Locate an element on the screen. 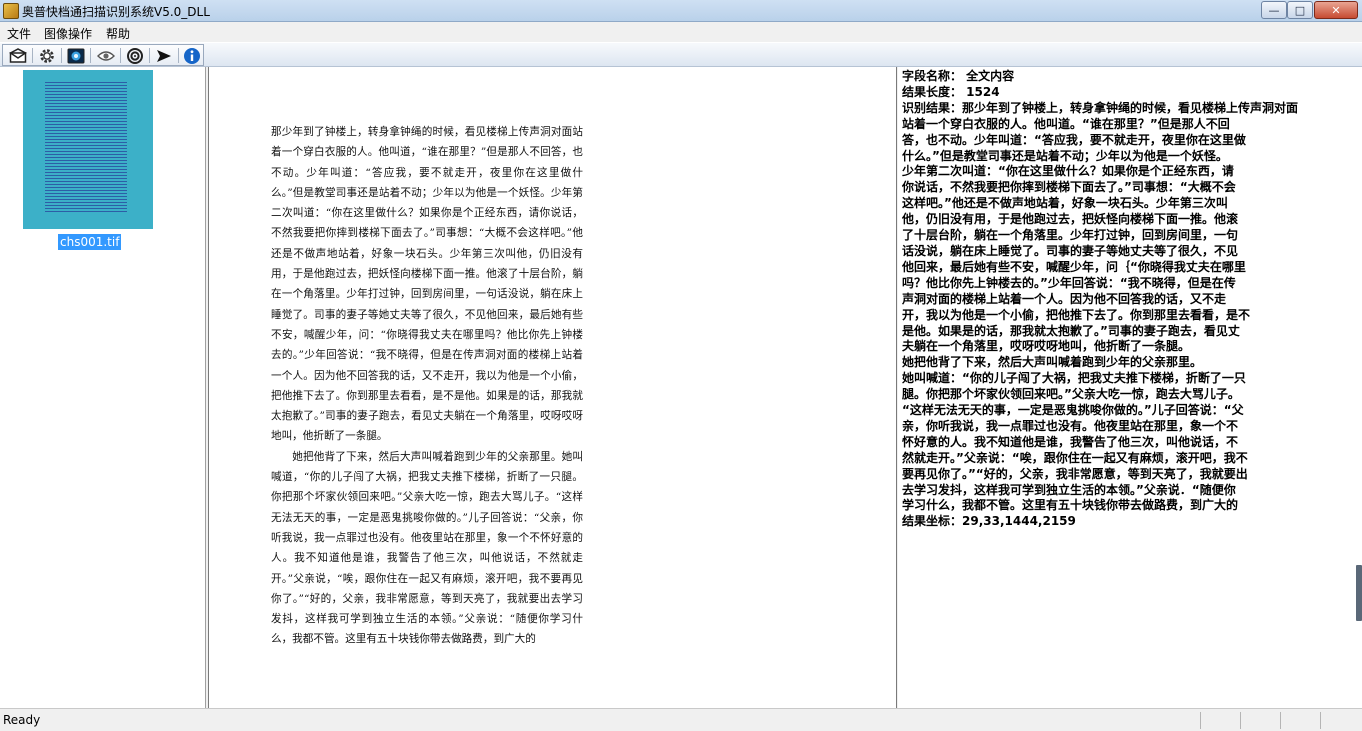  thumbnail-page-preview is located at coordinates (86, 147).